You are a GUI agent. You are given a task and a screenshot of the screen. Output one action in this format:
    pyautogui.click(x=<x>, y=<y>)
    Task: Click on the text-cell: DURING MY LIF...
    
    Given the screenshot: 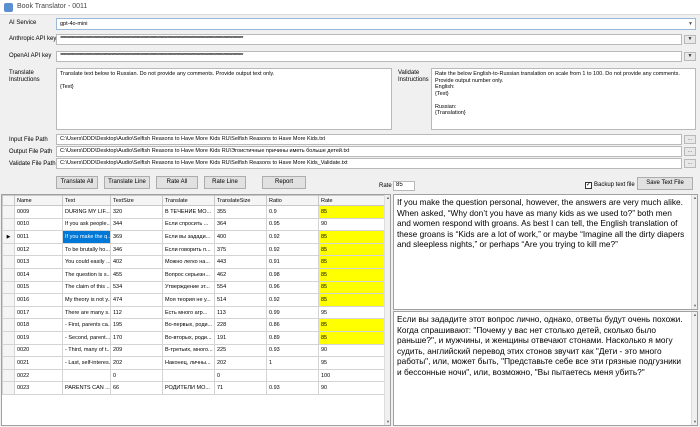 What is the action you would take?
    pyautogui.click(x=86, y=212)
    